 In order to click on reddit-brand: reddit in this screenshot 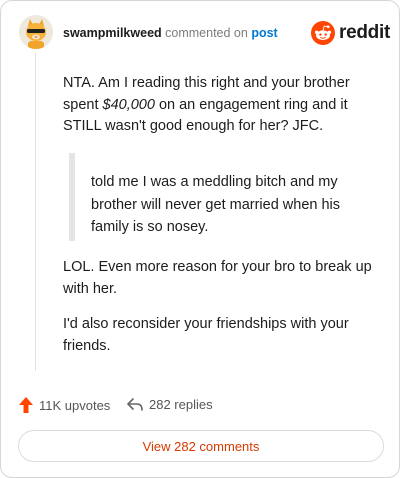, I will do `click(350, 33)`.